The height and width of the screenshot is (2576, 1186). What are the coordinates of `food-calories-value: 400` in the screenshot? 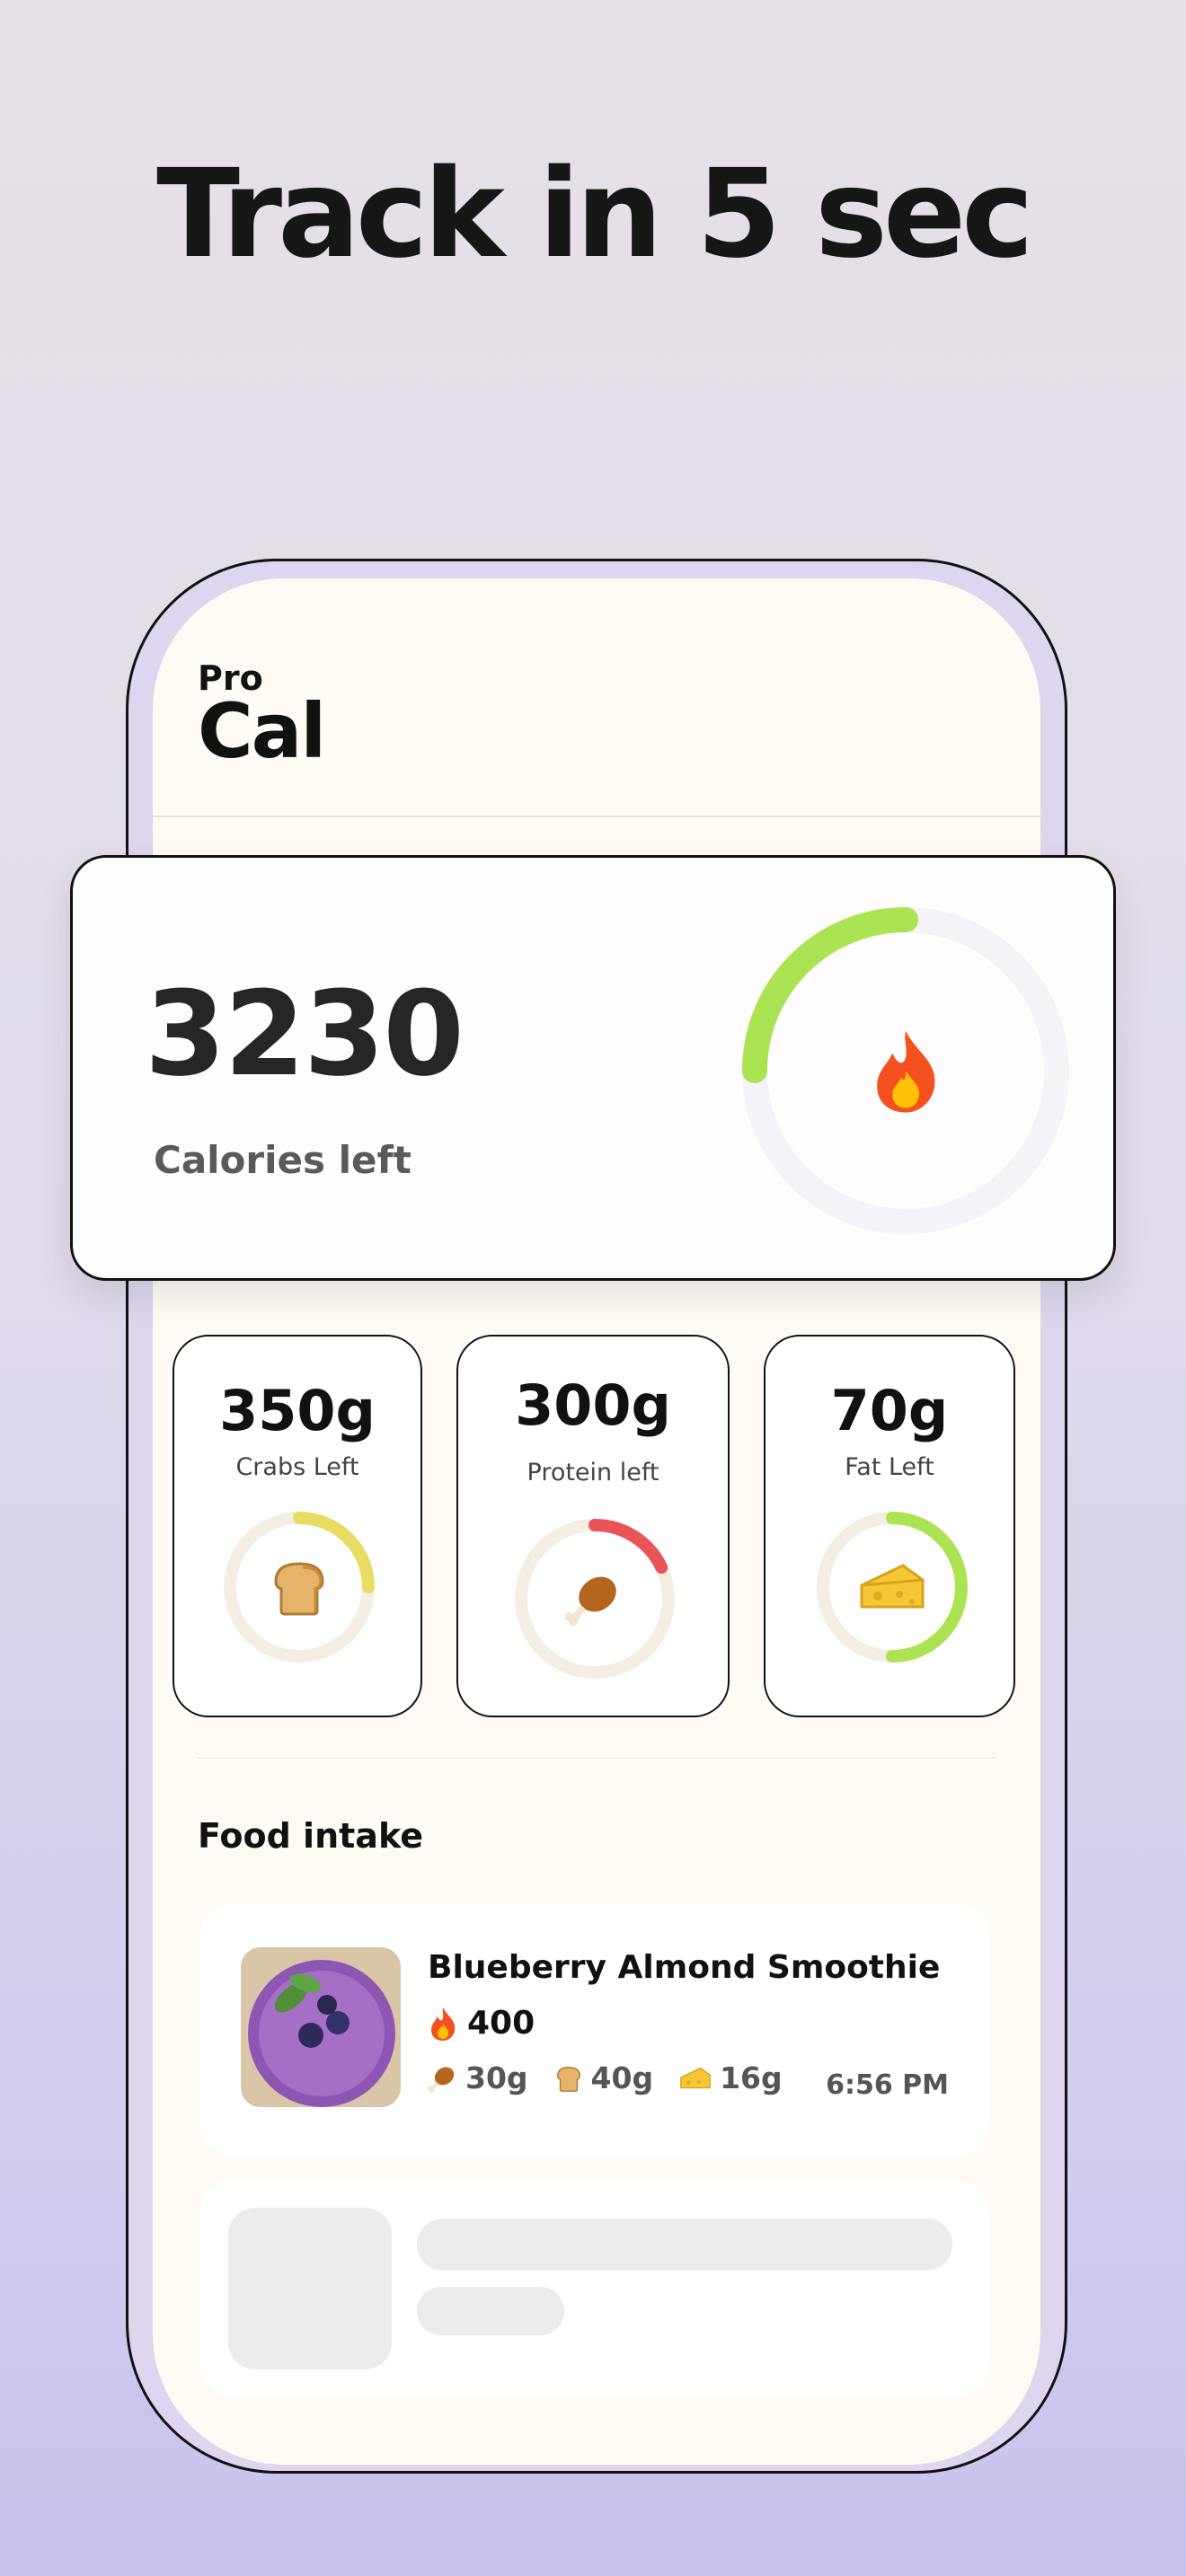 It's located at (501, 2023).